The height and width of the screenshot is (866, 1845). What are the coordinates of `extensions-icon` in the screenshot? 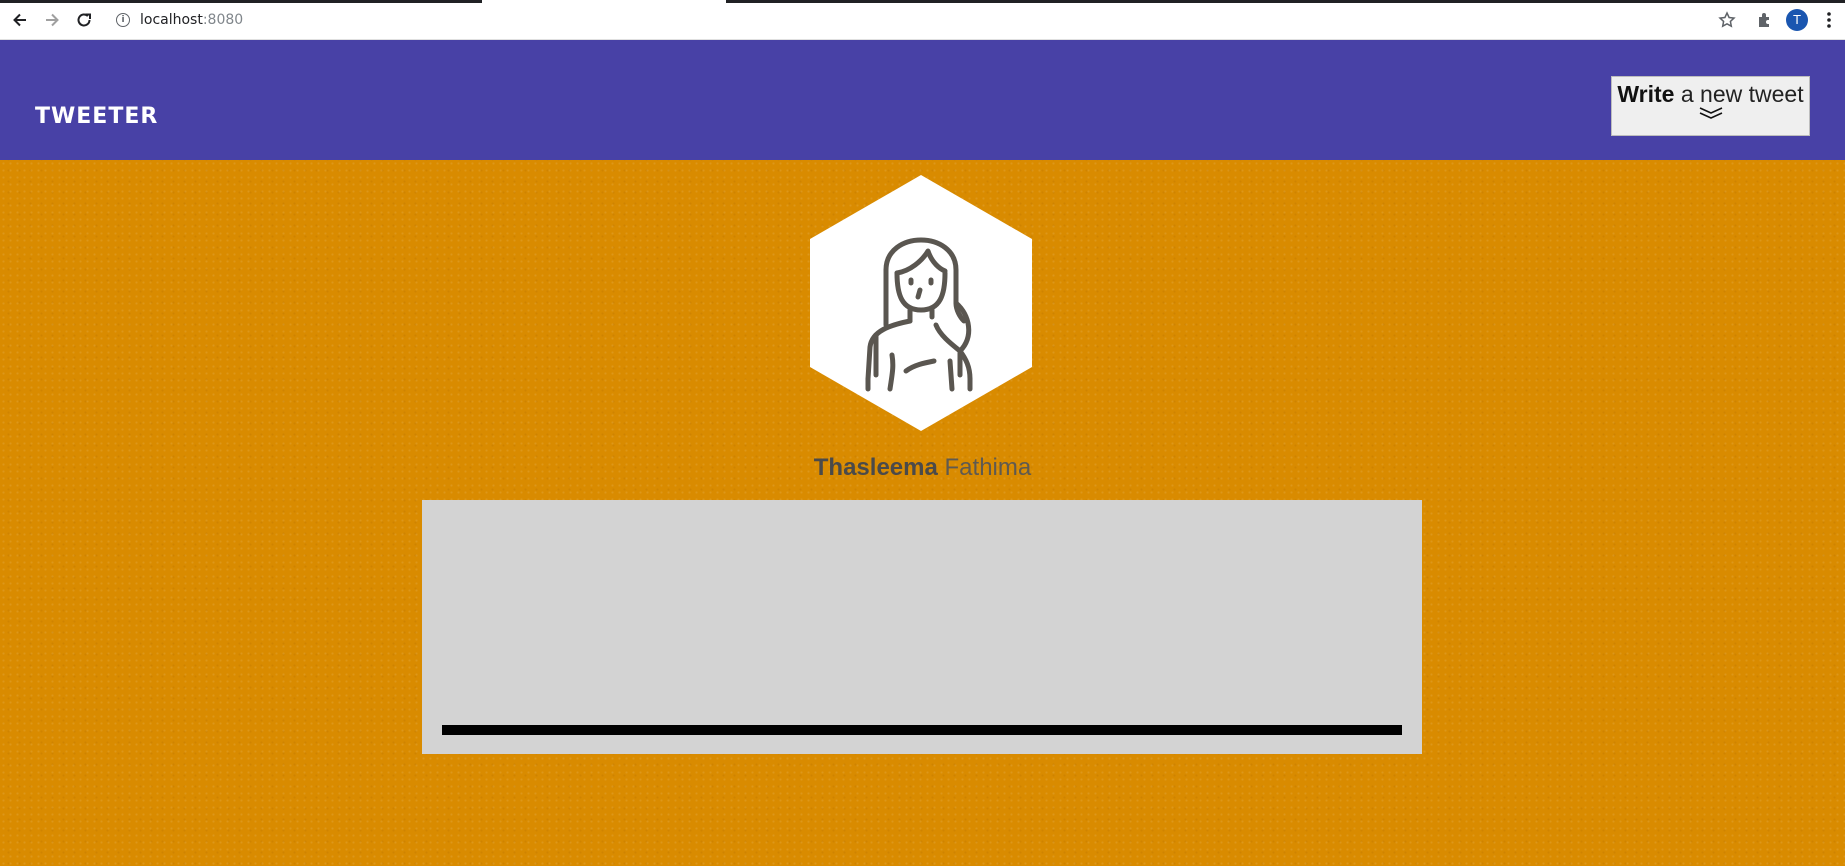 It's located at (1765, 20).